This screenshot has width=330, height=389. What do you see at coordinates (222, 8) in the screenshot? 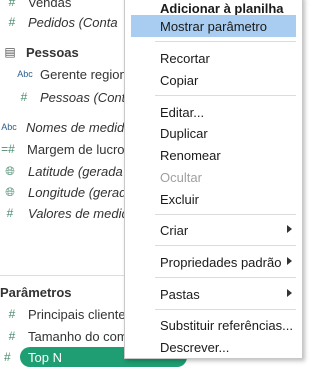
I see `menu-item-label: Adicionar à planilha` at bounding box center [222, 8].